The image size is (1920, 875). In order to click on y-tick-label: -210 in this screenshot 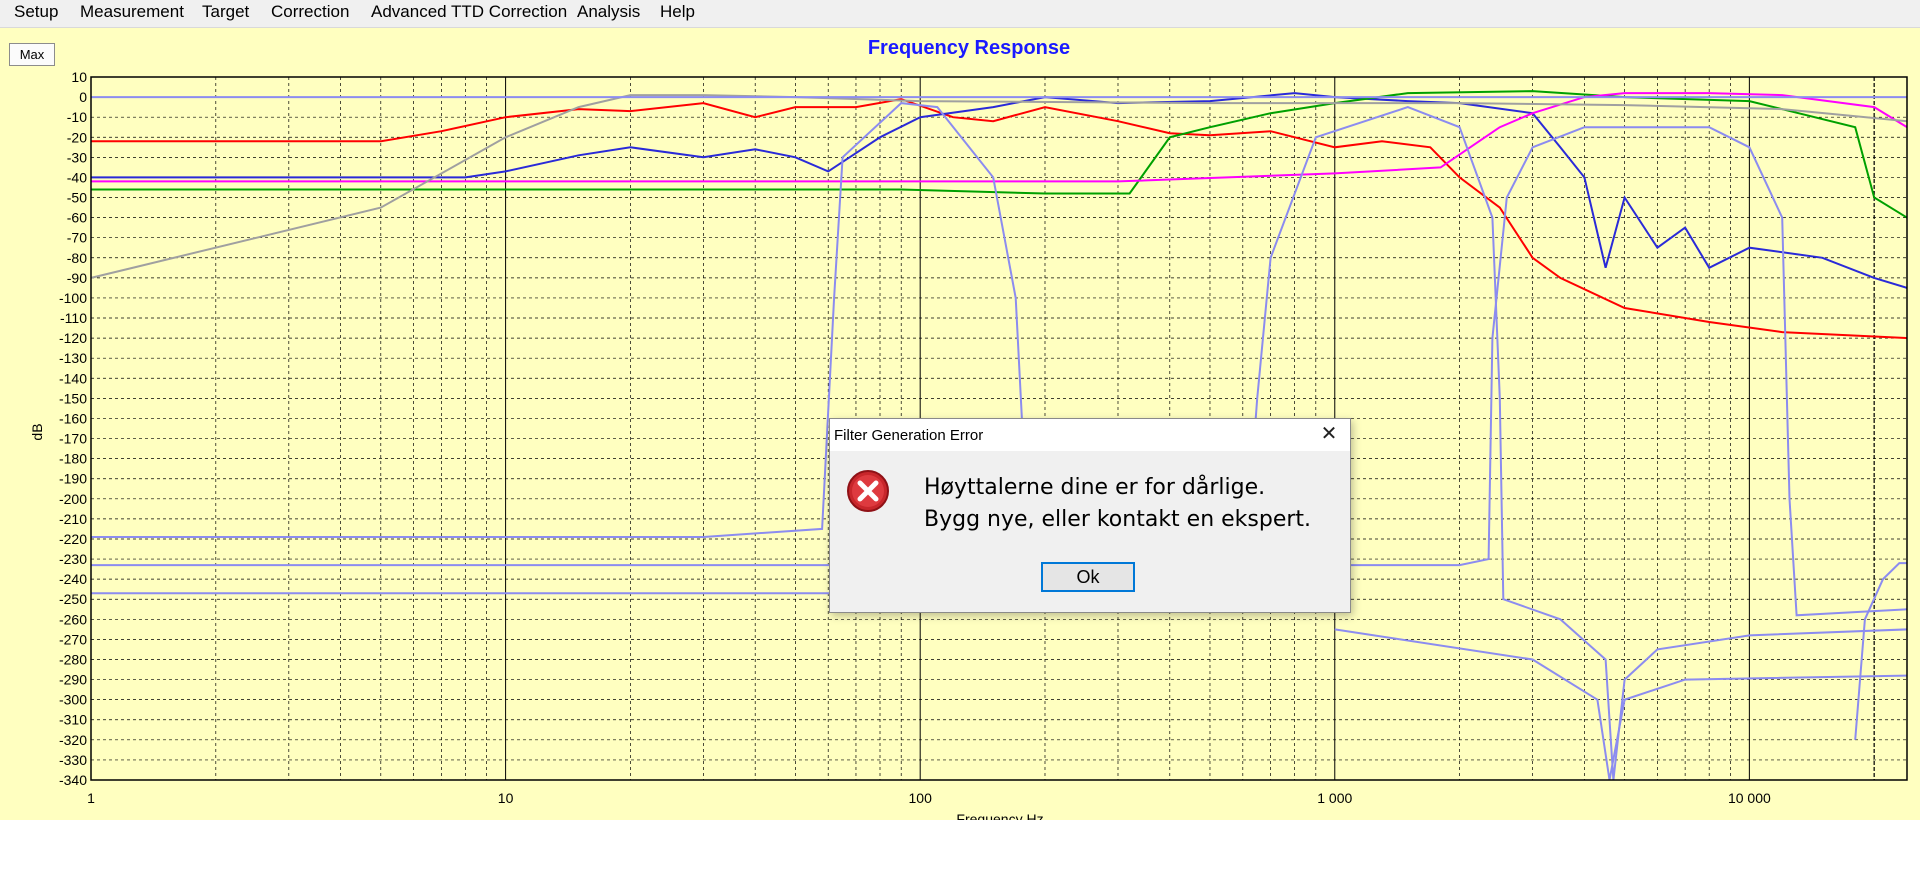, I will do `click(73, 519)`.